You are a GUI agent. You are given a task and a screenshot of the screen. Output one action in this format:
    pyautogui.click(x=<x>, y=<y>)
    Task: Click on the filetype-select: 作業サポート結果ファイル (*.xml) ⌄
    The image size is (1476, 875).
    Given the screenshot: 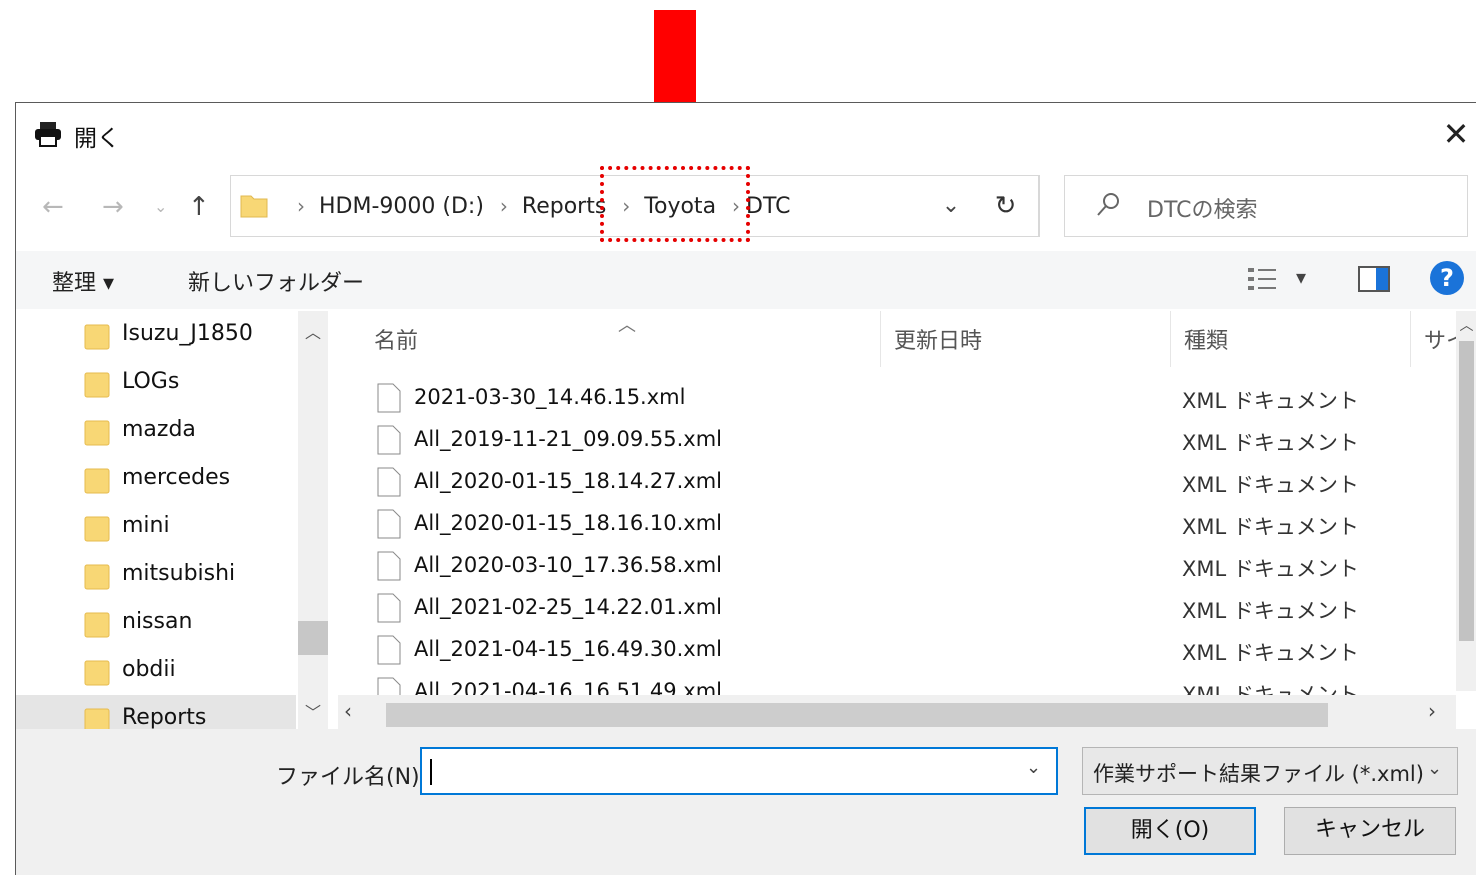 What is the action you would take?
    pyautogui.click(x=1270, y=771)
    